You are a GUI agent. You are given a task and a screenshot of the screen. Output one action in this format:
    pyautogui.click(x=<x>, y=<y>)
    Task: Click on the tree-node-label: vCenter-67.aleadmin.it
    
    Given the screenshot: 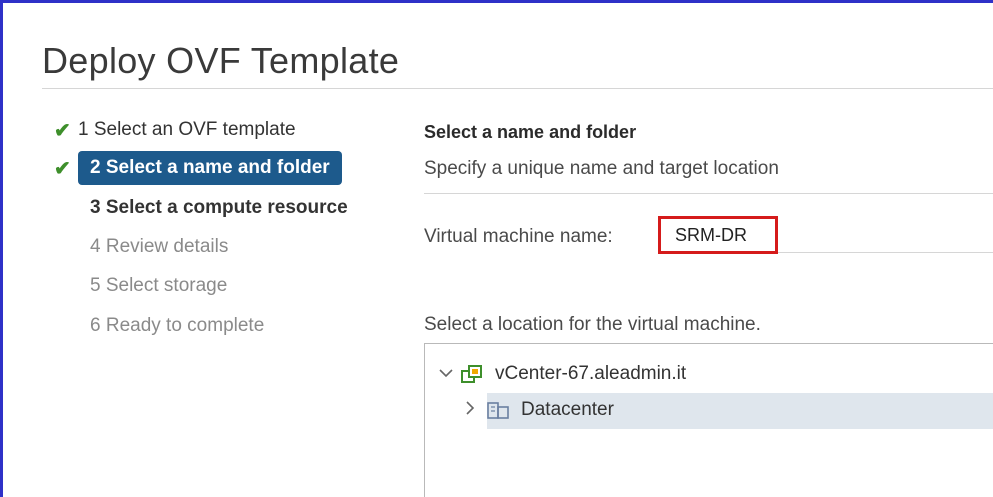 What is the action you would take?
    pyautogui.click(x=591, y=373)
    